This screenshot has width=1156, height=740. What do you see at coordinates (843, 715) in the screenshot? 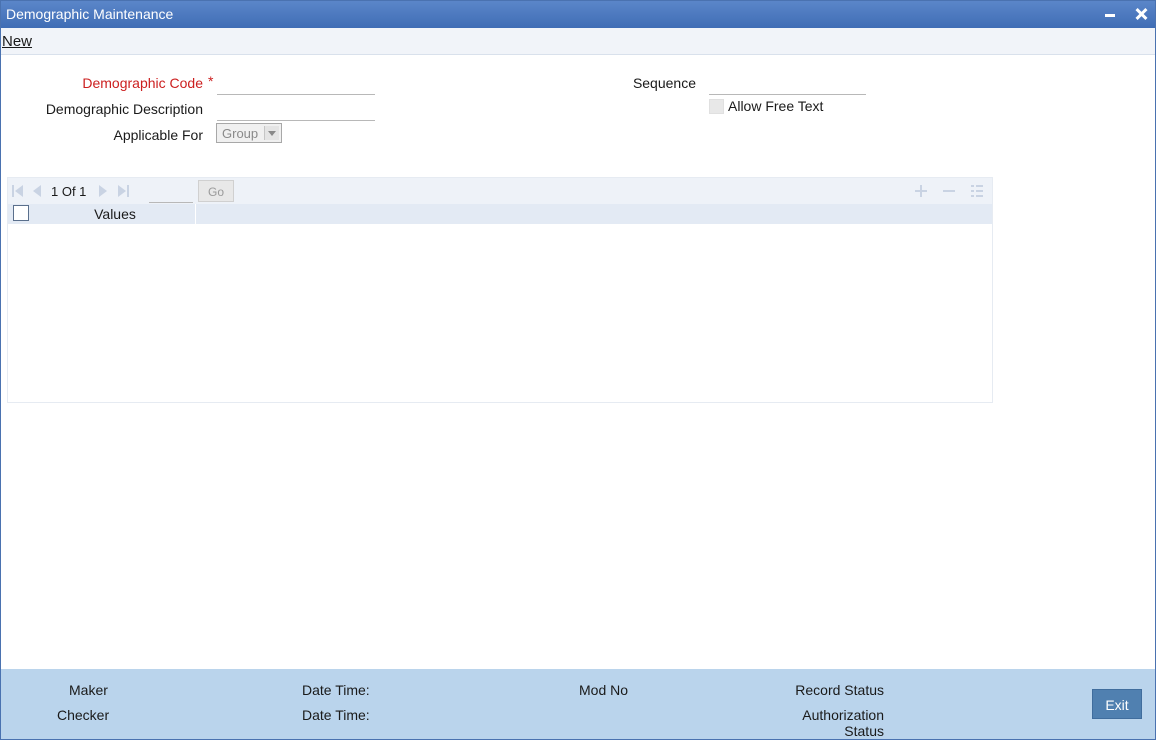
I see `authorization-label: Authorization` at bounding box center [843, 715].